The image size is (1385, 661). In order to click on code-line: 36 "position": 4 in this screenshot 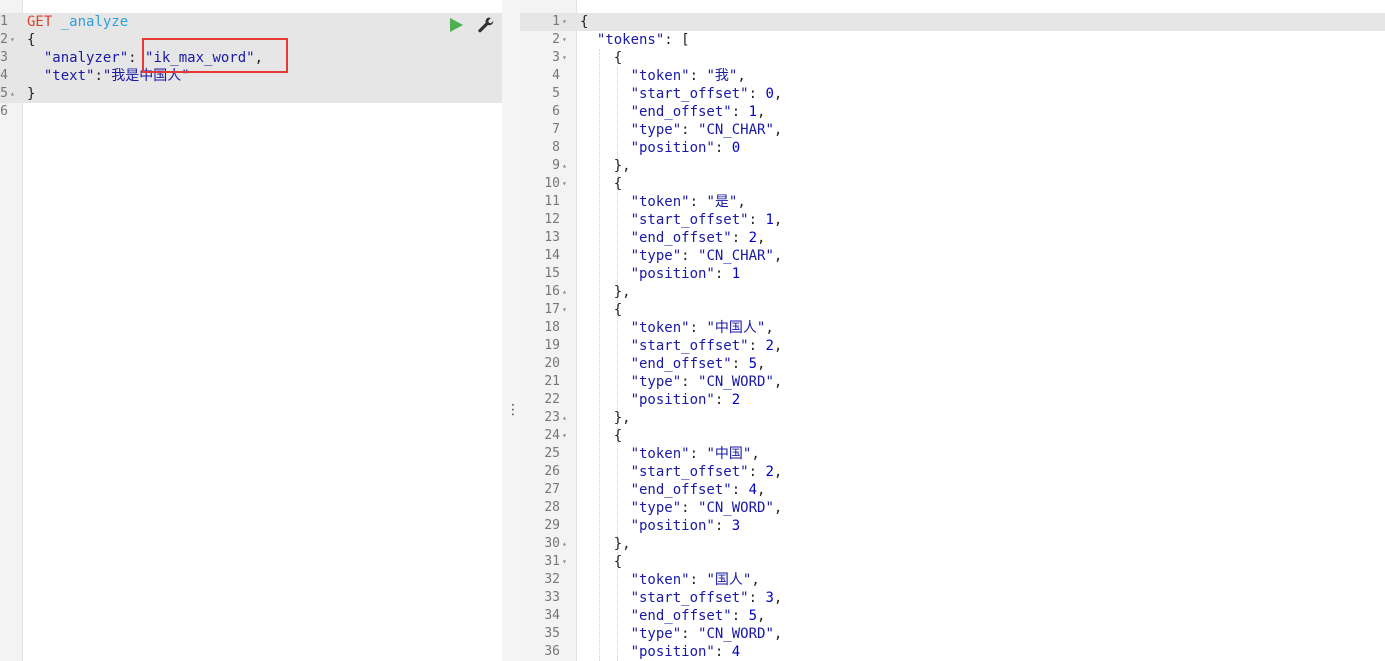, I will do `click(952, 652)`.